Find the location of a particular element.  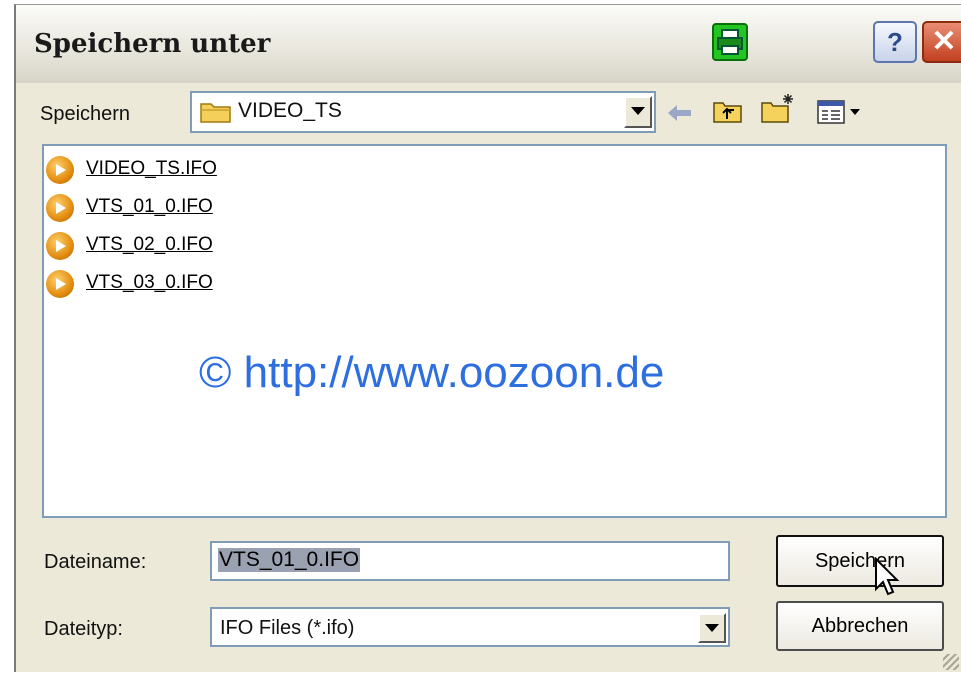

file-name: VTS_01_0.IFO is located at coordinates (149, 206).